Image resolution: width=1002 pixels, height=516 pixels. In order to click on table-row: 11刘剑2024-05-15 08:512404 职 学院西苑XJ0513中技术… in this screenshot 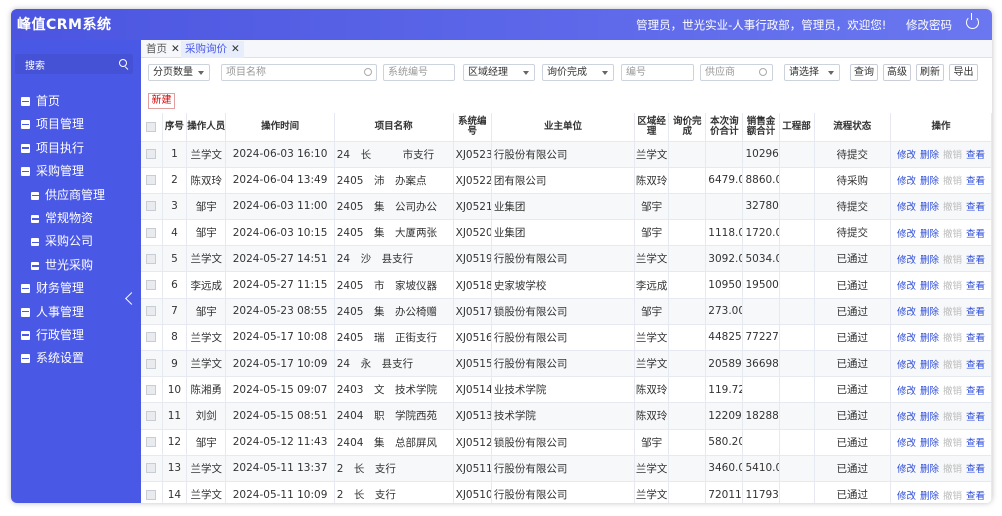, I will do `click(566, 416)`.